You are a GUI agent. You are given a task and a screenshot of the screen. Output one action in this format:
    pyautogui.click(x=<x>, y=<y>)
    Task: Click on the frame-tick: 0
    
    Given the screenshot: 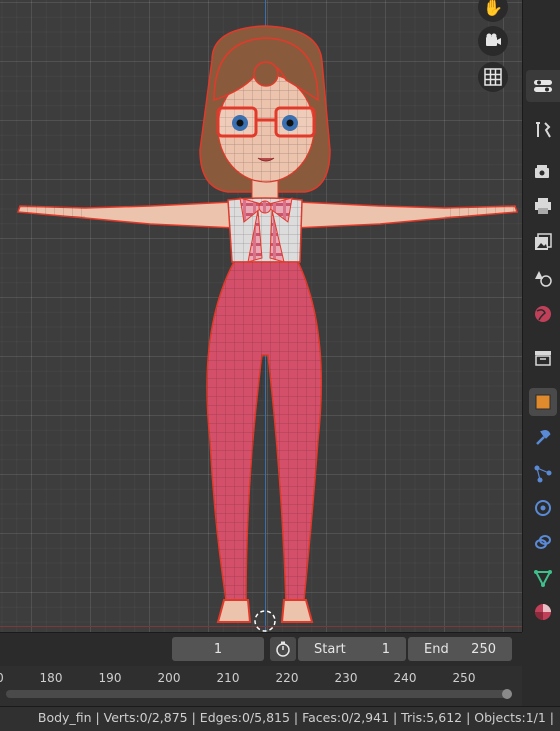 What is the action you would take?
    pyautogui.click(x=2, y=678)
    